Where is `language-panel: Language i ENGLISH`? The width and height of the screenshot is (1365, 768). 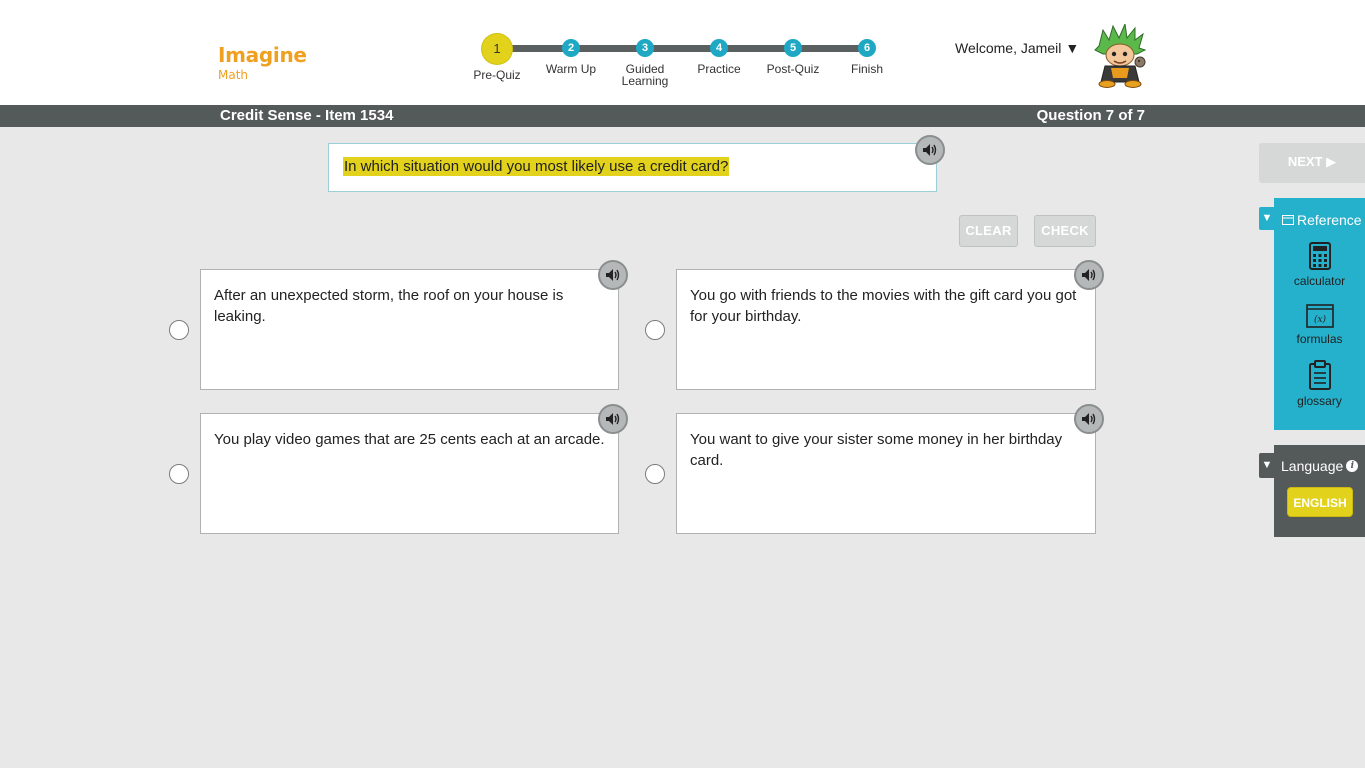 language-panel: Language i ENGLISH is located at coordinates (1319, 491).